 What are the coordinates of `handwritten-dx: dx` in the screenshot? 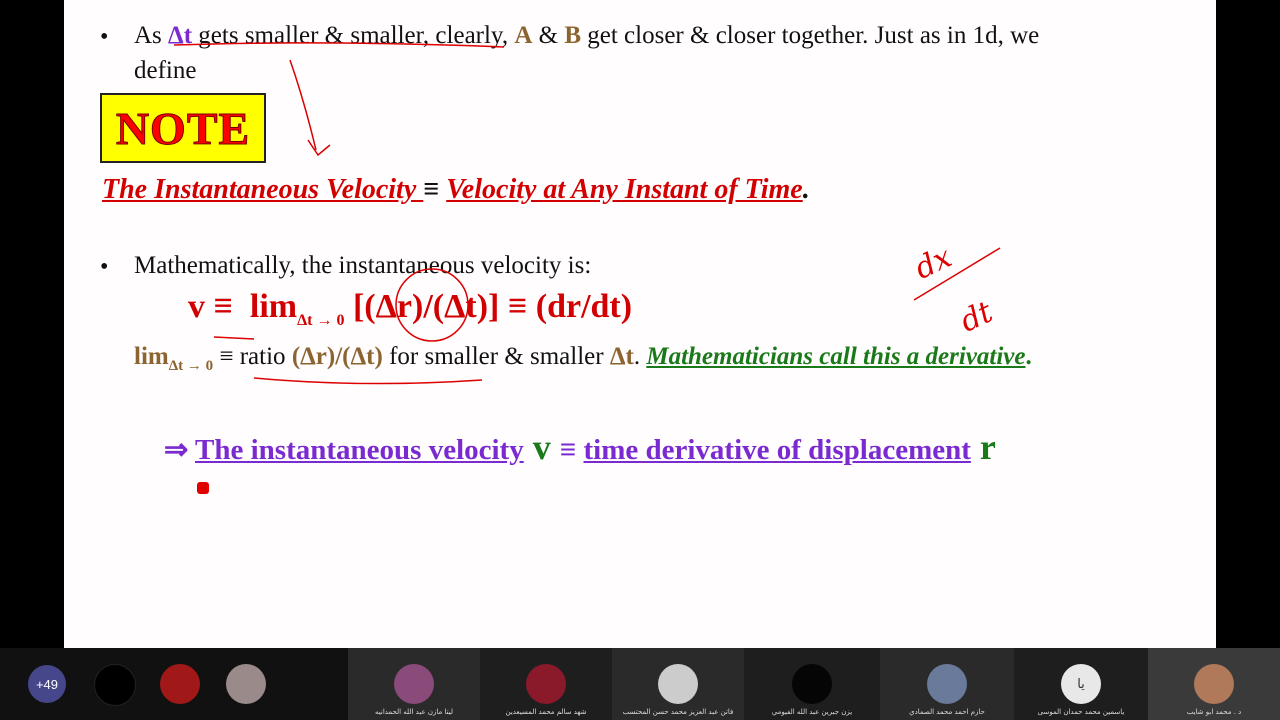 It's located at (934, 263).